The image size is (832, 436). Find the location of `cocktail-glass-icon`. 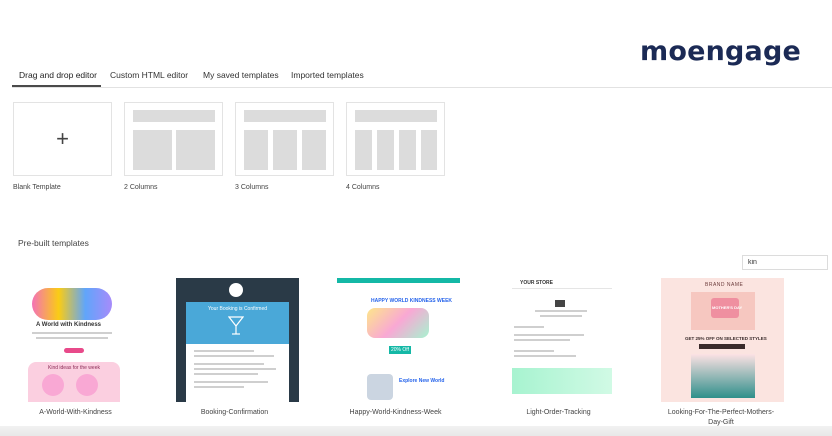

cocktail-glass-icon is located at coordinates (236, 326).